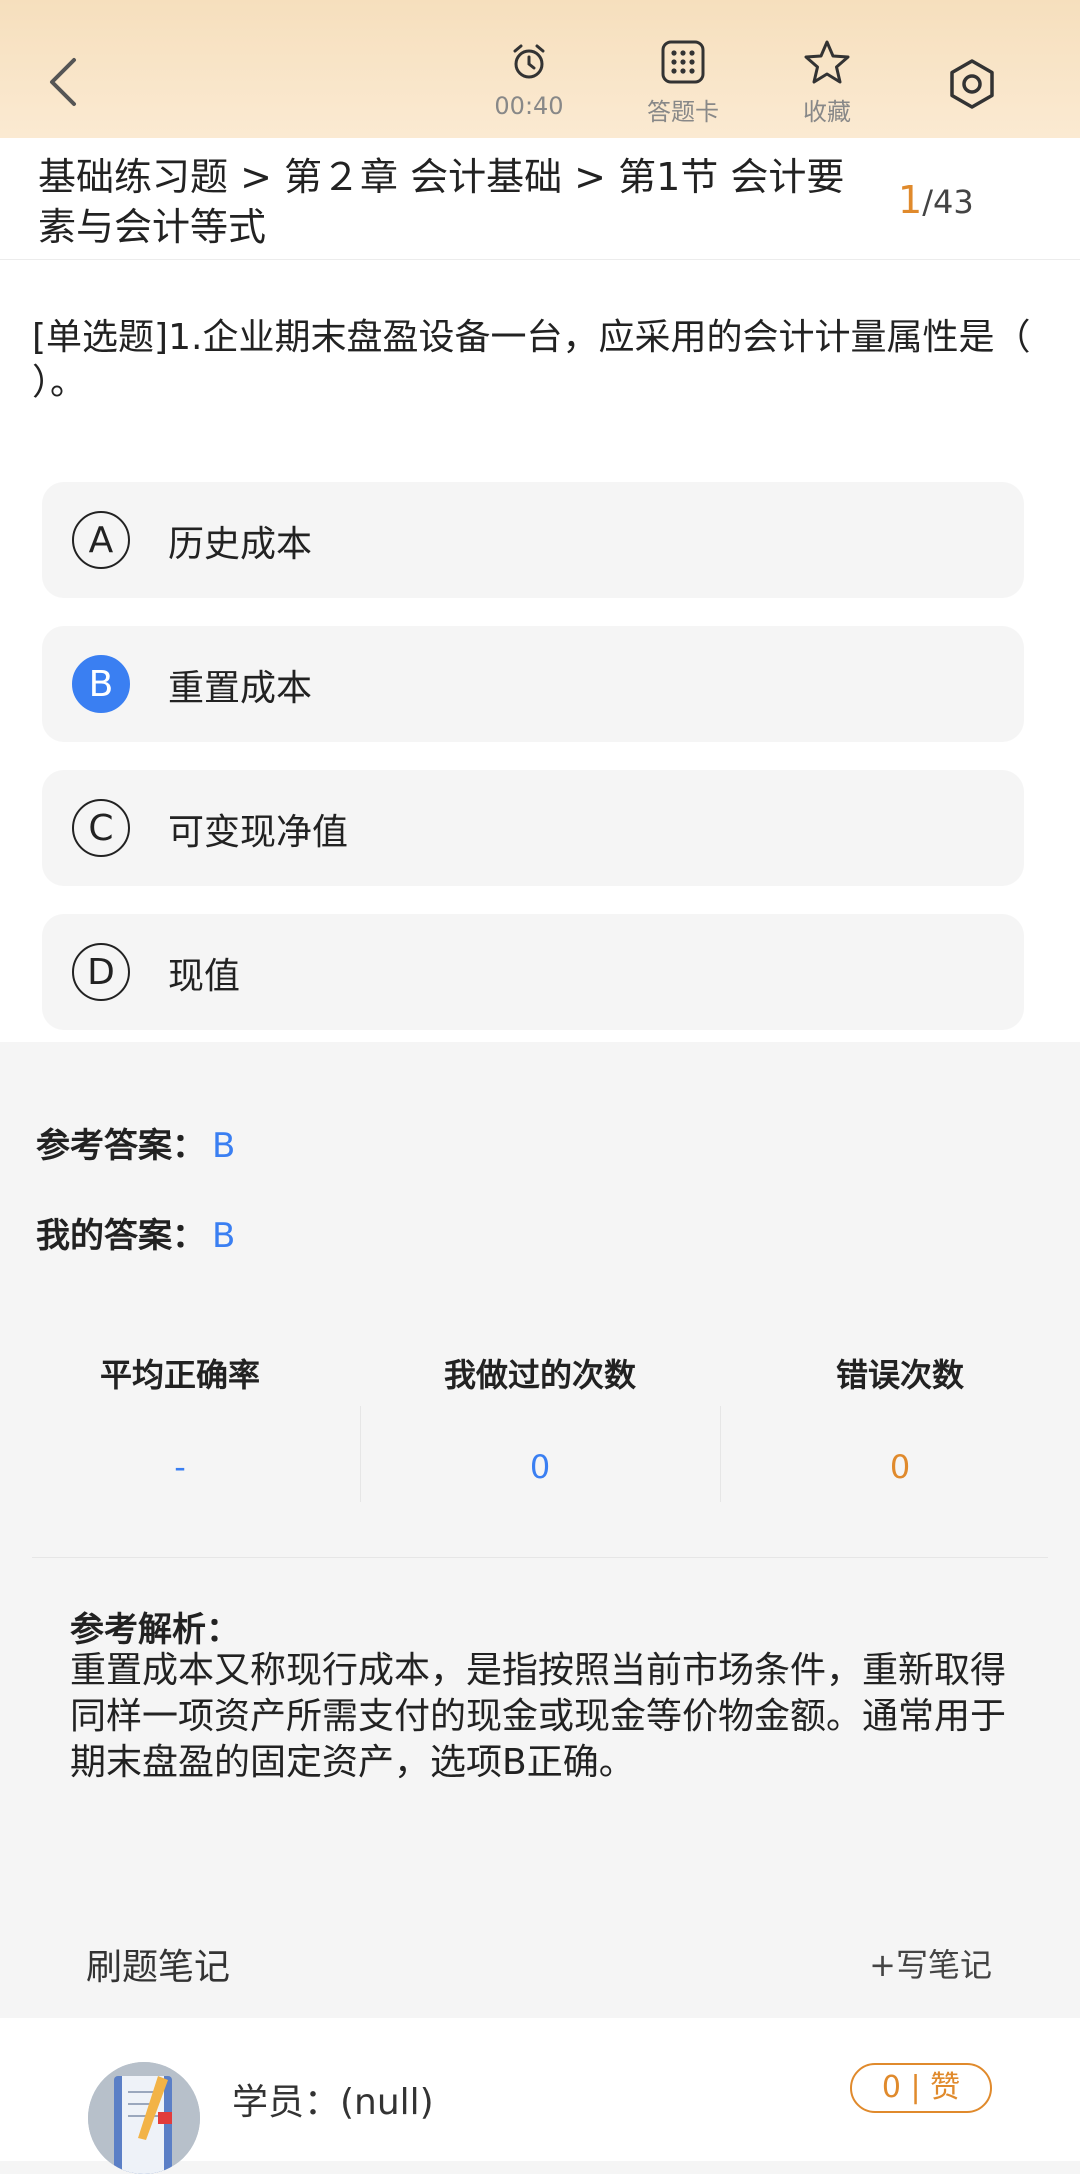  Describe the element at coordinates (65, 82) in the screenshot. I see `back-icon` at that location.